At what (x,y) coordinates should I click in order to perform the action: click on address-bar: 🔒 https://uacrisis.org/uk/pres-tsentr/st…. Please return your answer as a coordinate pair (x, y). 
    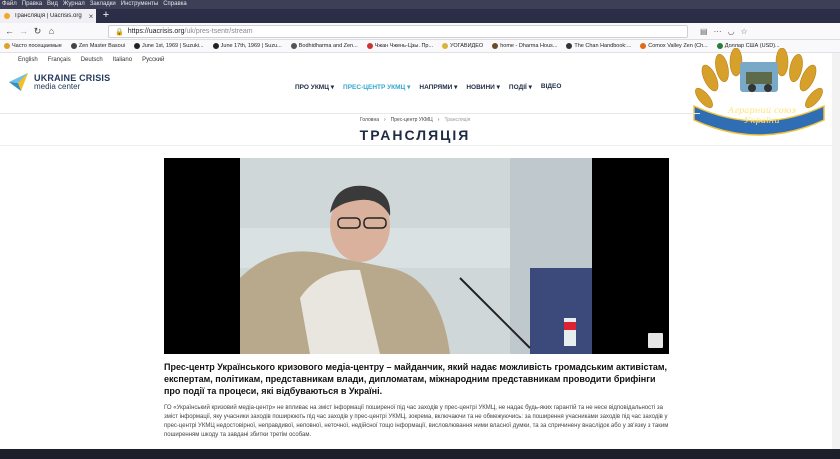
    Looking at the image, I should click on (398, 31).